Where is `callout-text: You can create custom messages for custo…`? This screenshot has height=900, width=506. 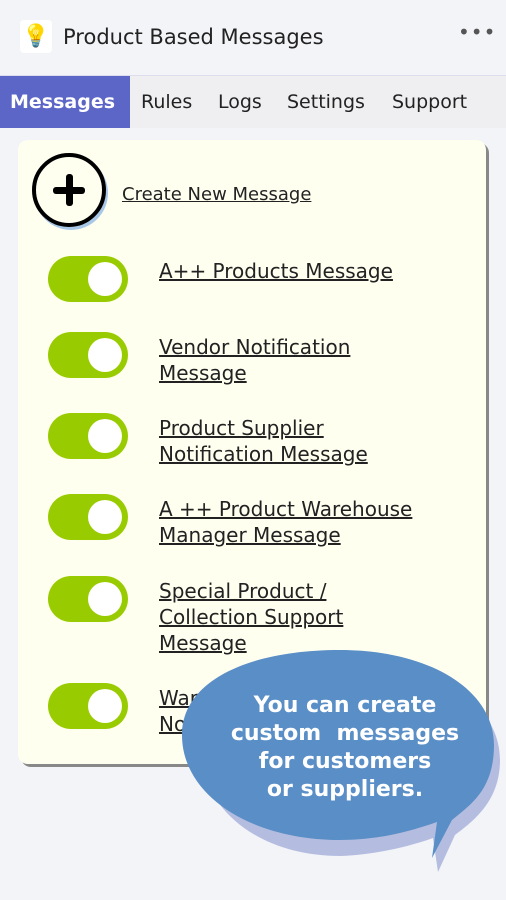 callout-text: You can create custom messages for custo… is located at coordinates (345, 748).